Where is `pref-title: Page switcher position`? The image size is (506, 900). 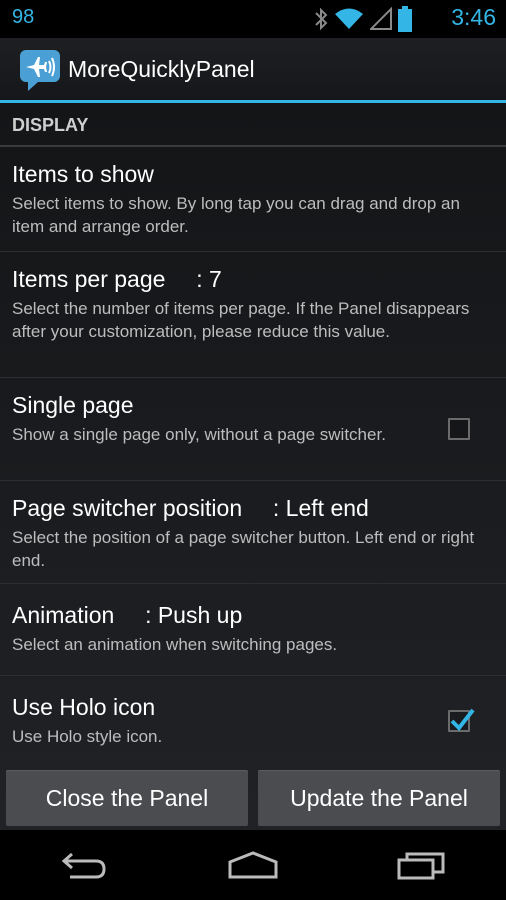
pref-title: Page switcher position is located at coordinates (127, 508).